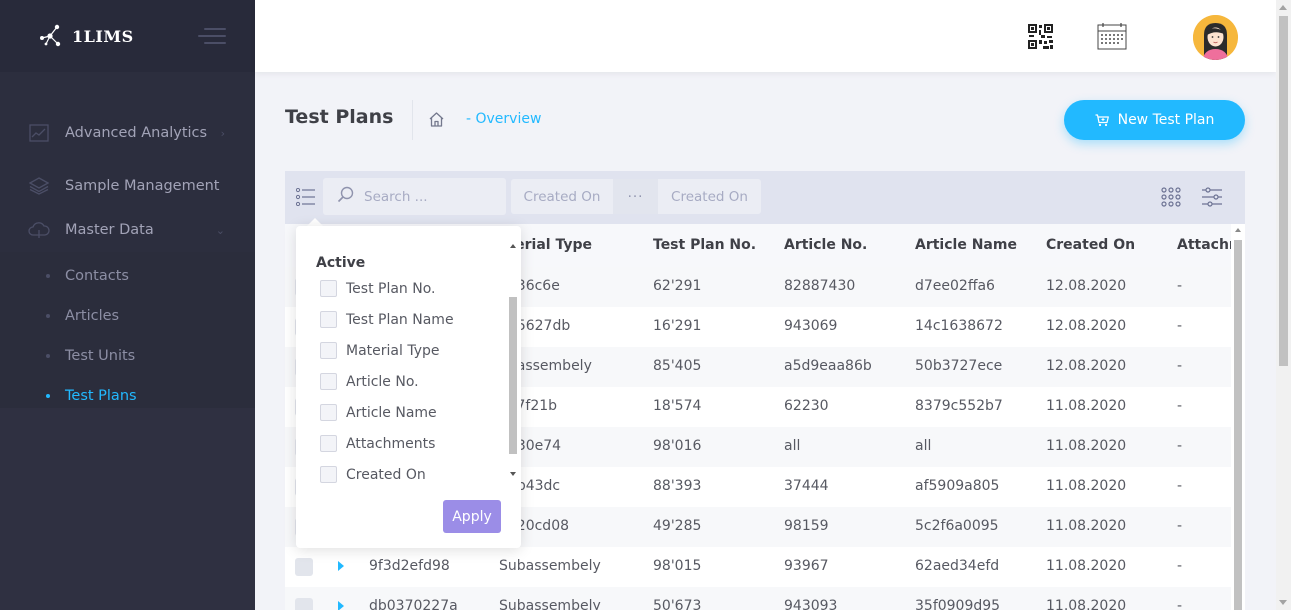 The height and width of the screenshot is (610, 1291). I want to click on page-scrollbar, so click(1283, 305).